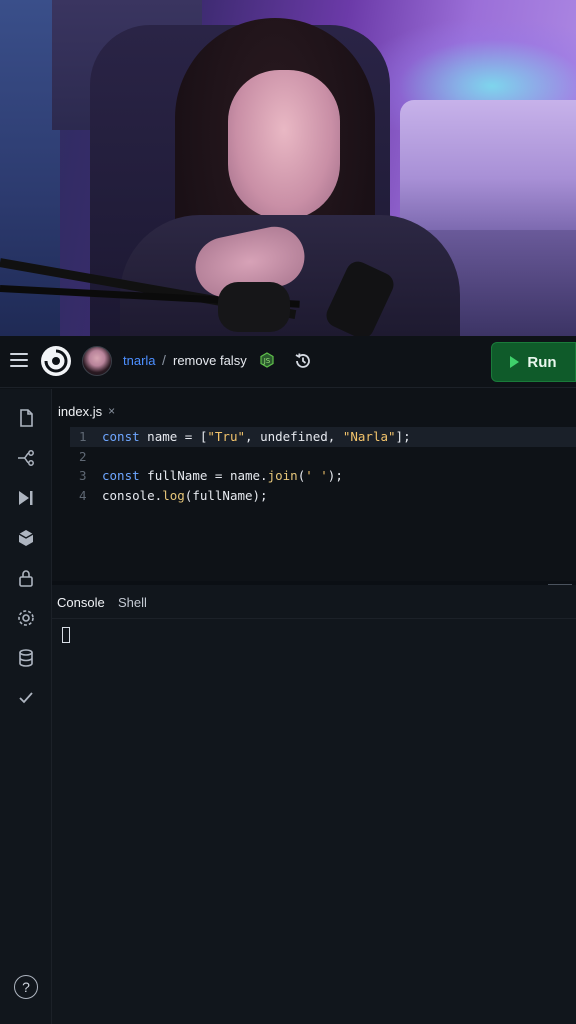  Describe the element at coordinates (97, 361) in the screenshot. I see `avatar` at that location.